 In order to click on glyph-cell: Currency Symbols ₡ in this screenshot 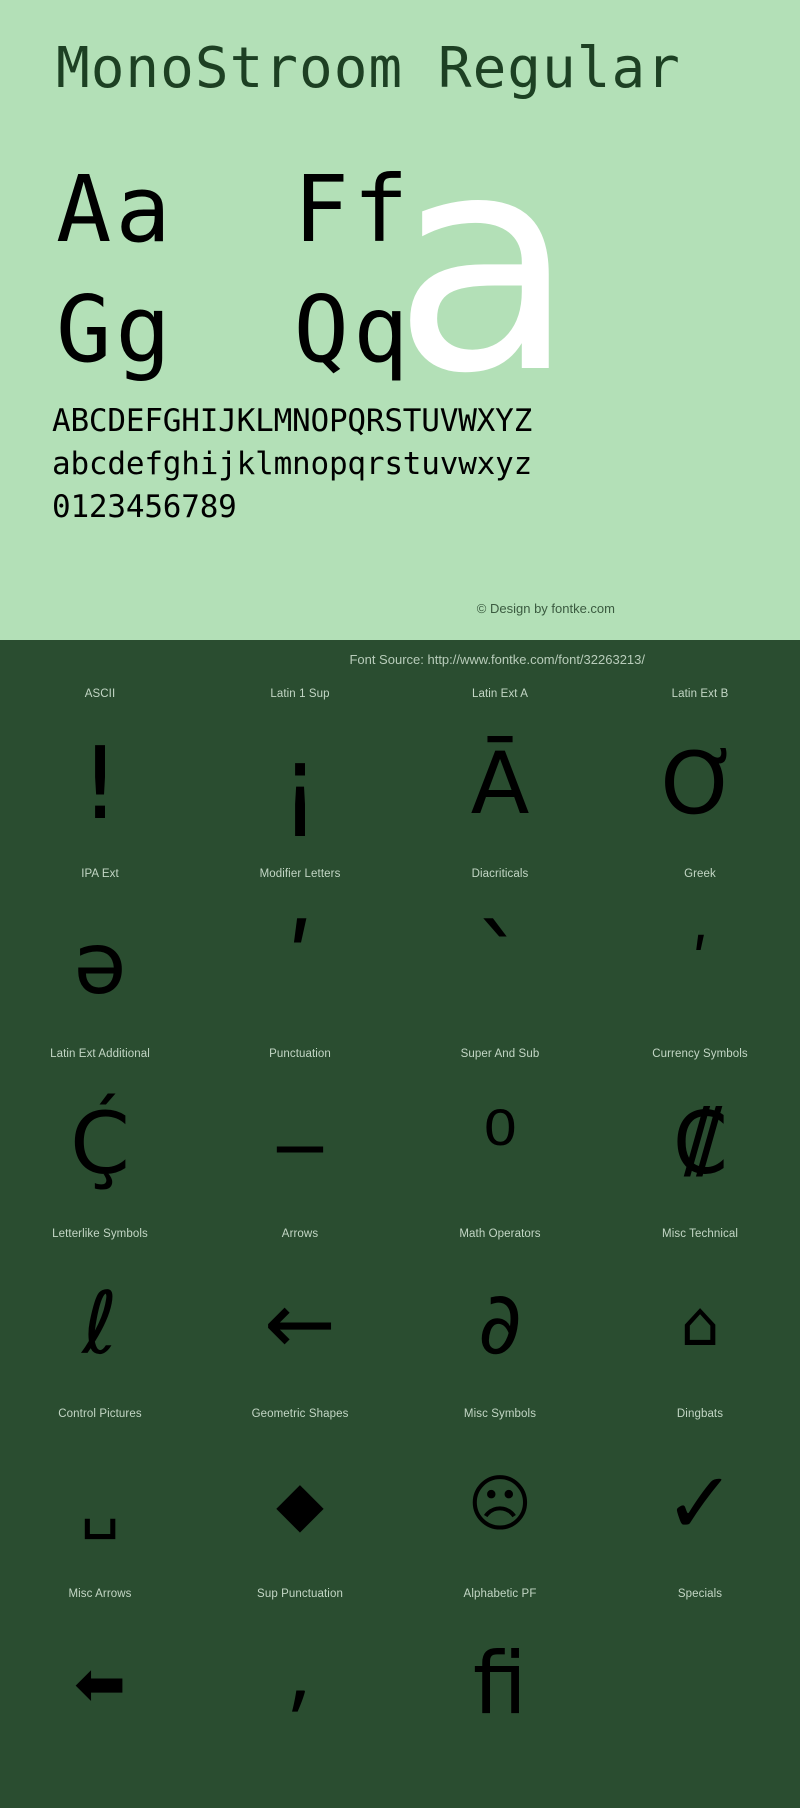, I will do `click(700, 1134)`.